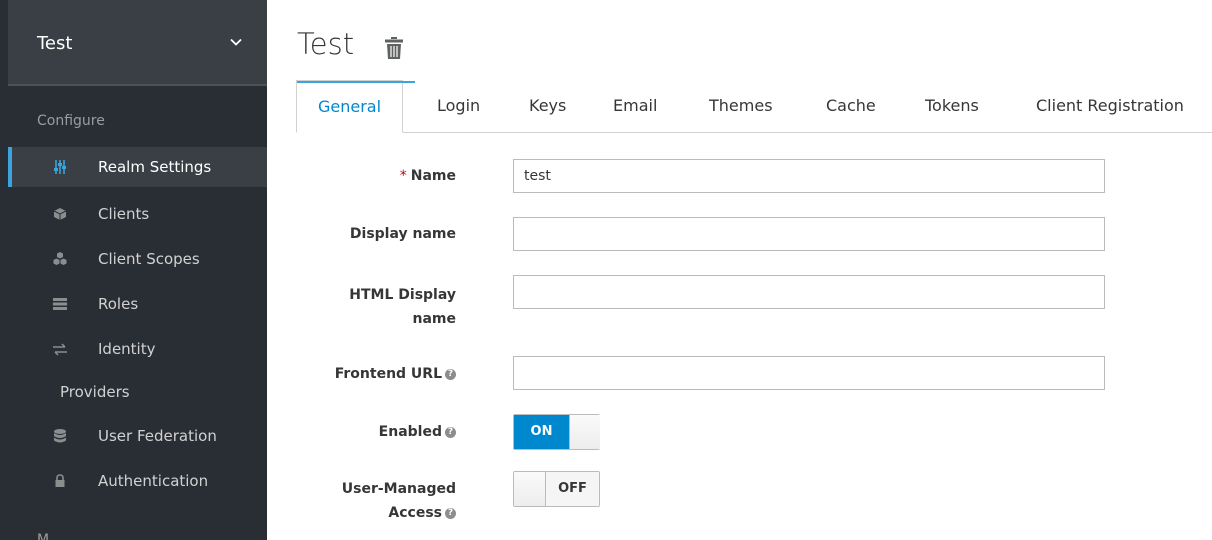 The height and width of the screenshot is (540, 1212). I want to click on tab-email: Email, so click(635, 106).